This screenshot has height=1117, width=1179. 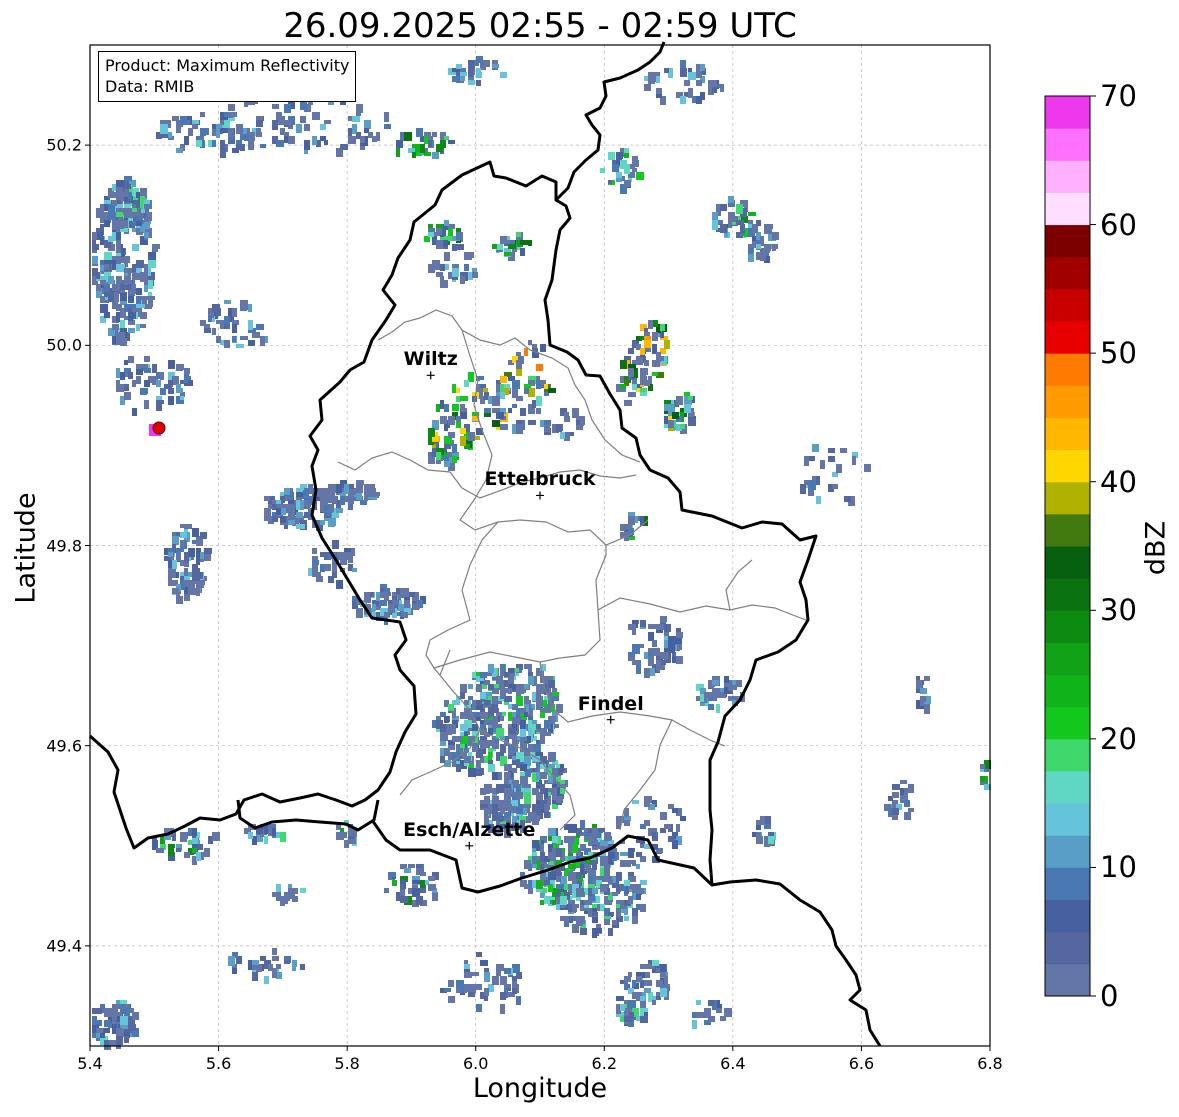 I want to click on colorbar-tick-label: 0, so click(x=1109, y=996).